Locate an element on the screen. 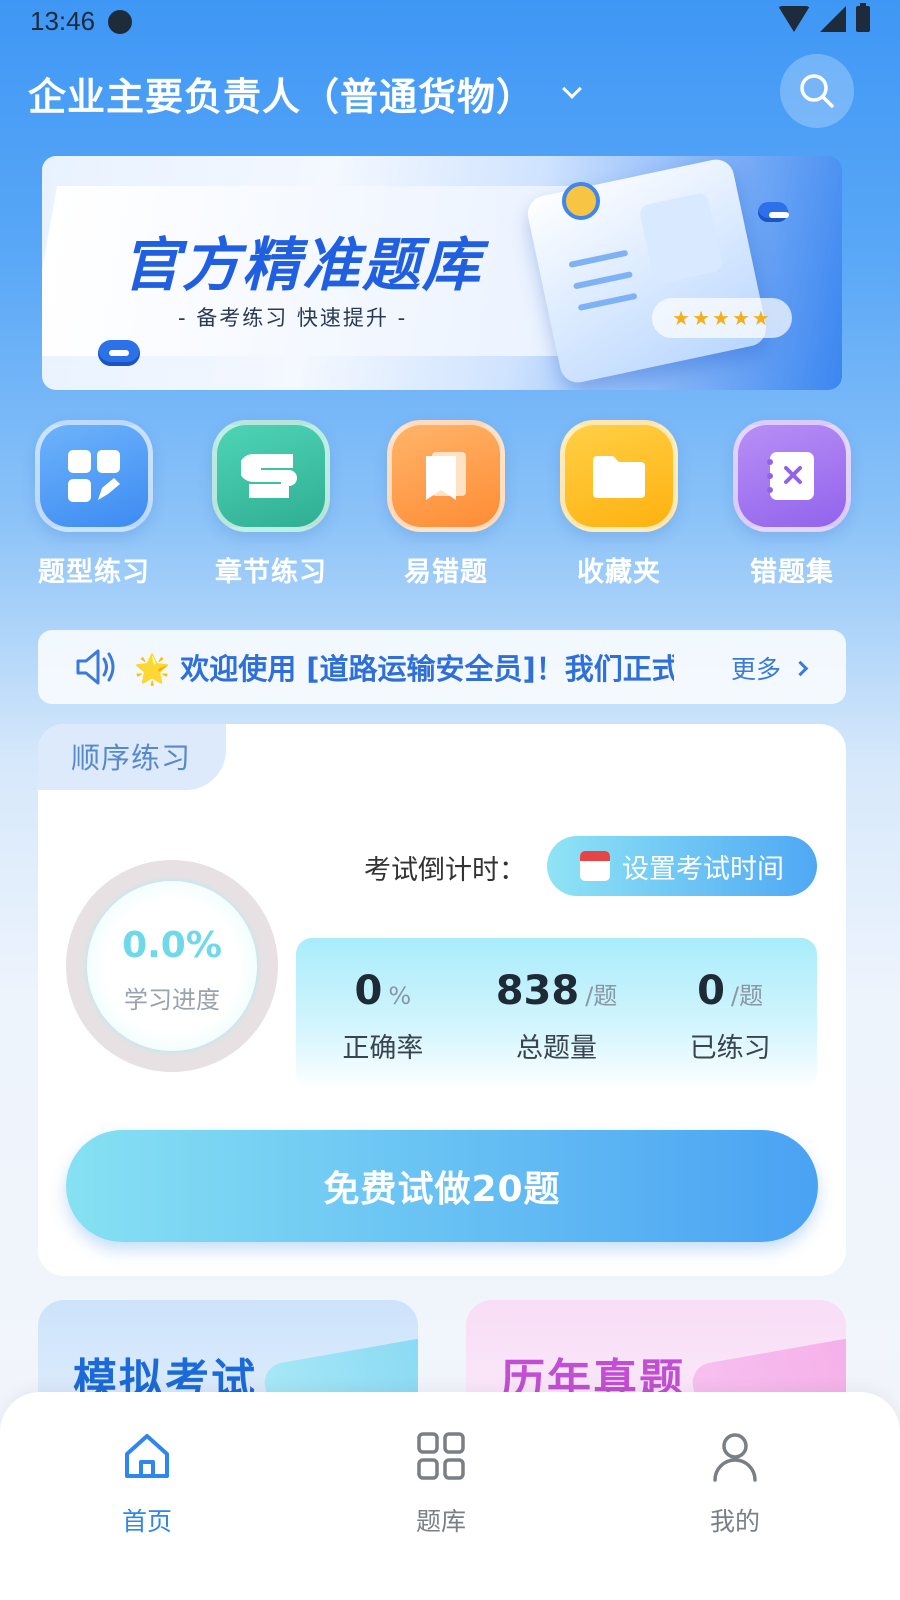 The height and width of the screenshot is (1600, 900). exam-category-title: 企业主要负责人（普通货物） is located at coordinates (282, 97).